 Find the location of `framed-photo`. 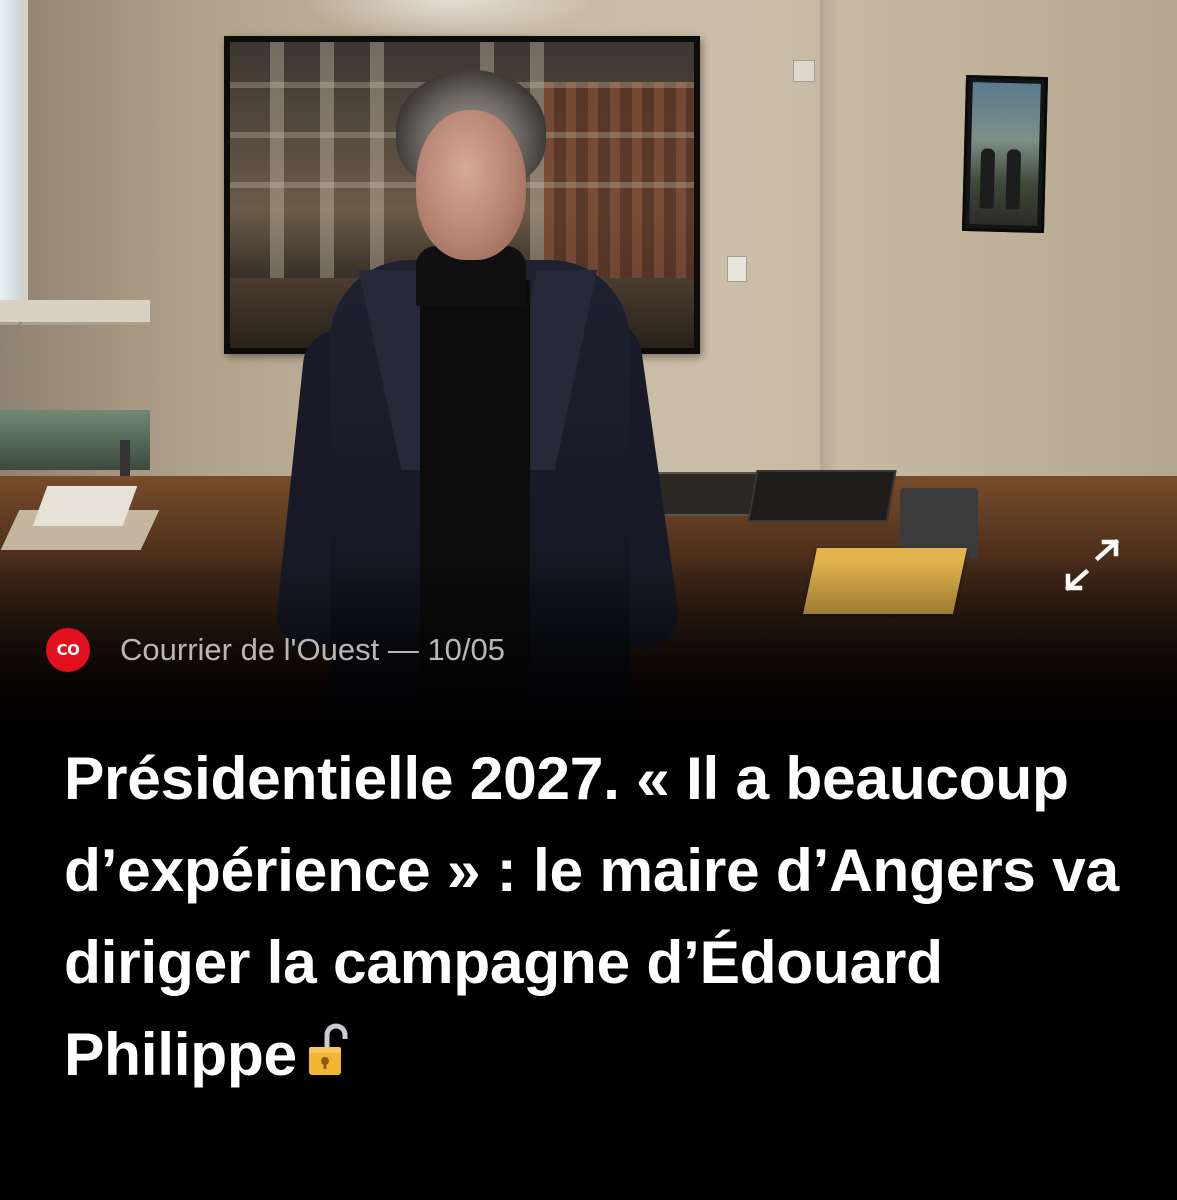

framed-photo is located at coordinates (1005, 154).